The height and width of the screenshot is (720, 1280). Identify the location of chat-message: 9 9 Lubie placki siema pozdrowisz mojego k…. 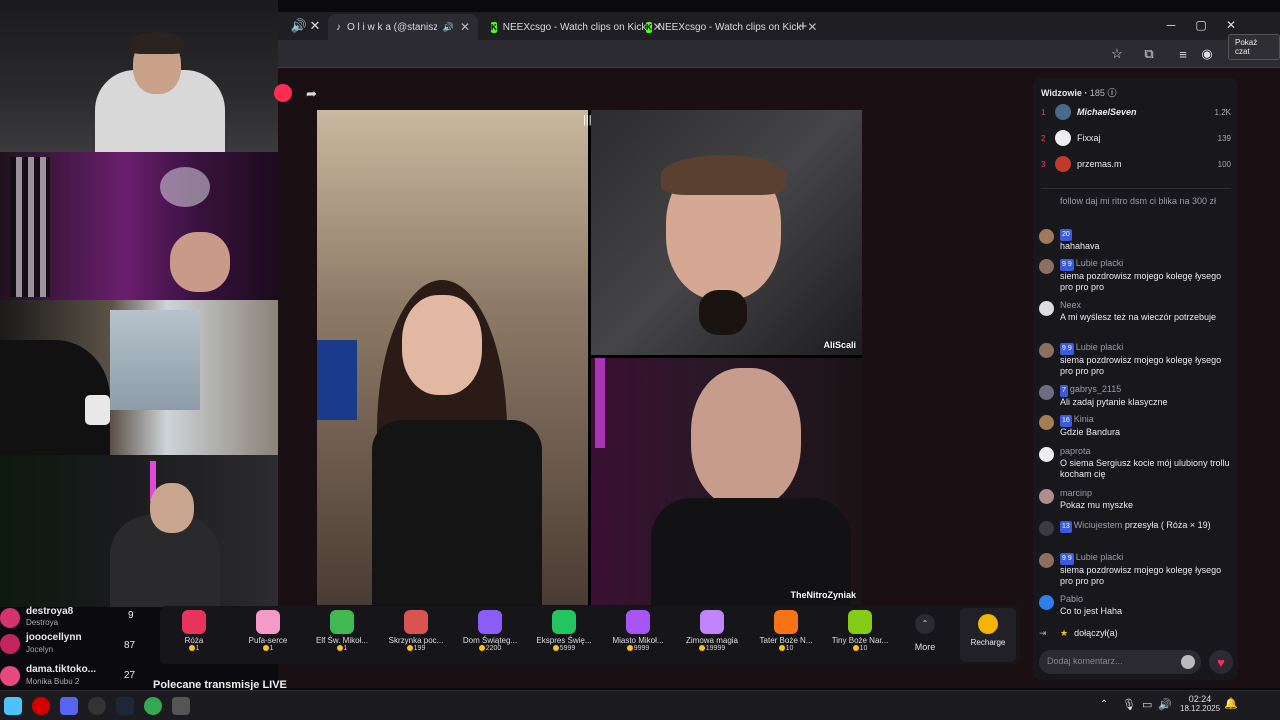
(1136, 570).